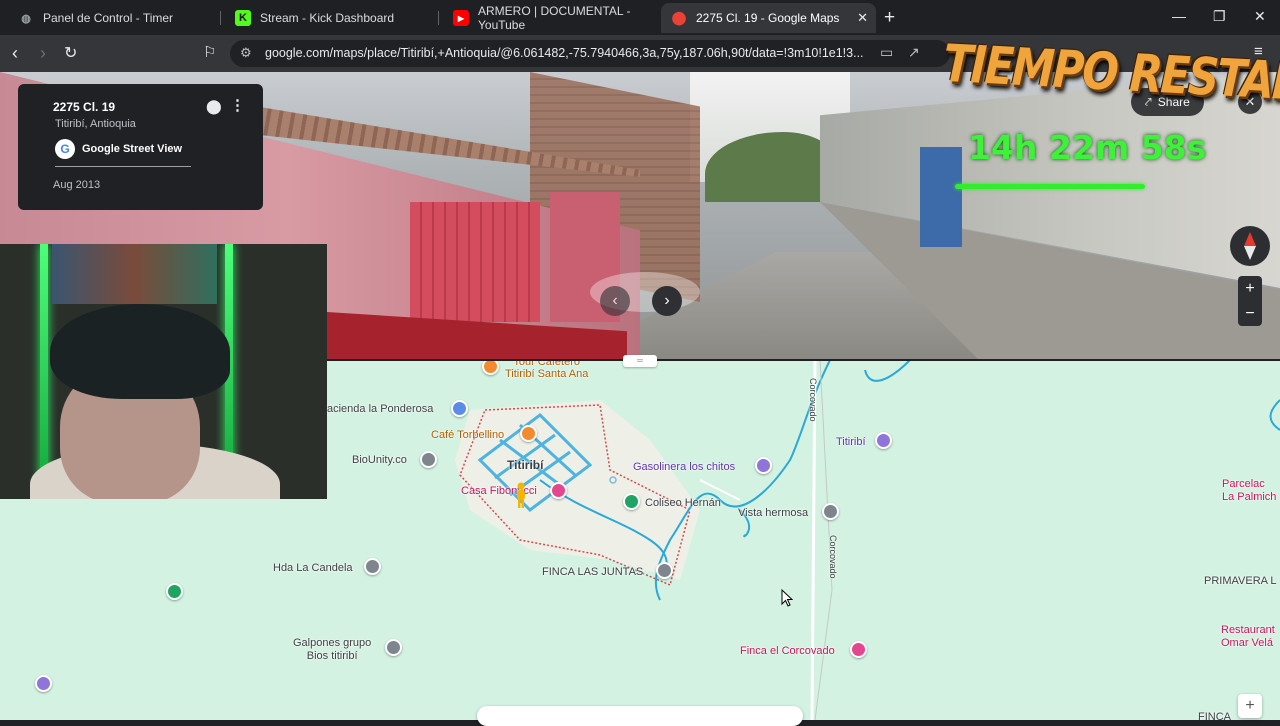 The image size is (1280, 726). I want to click on poi-primavera: PRIMAVERA L, so click(1240, 581).